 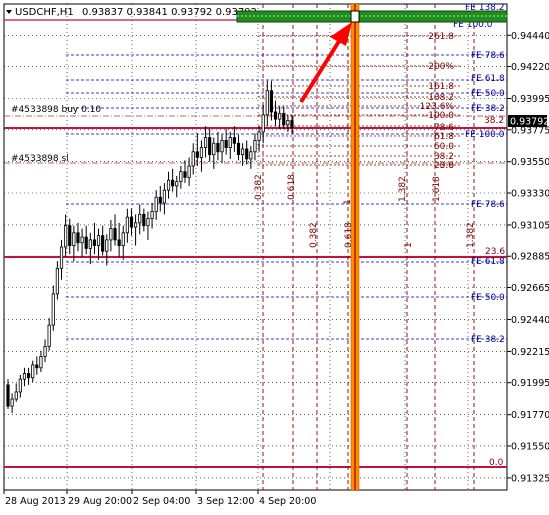 What do you see at coordinates (530, 478) in the screenshot?
I see `y-tick-label: 0.91325` at bounding box center [530, 478].